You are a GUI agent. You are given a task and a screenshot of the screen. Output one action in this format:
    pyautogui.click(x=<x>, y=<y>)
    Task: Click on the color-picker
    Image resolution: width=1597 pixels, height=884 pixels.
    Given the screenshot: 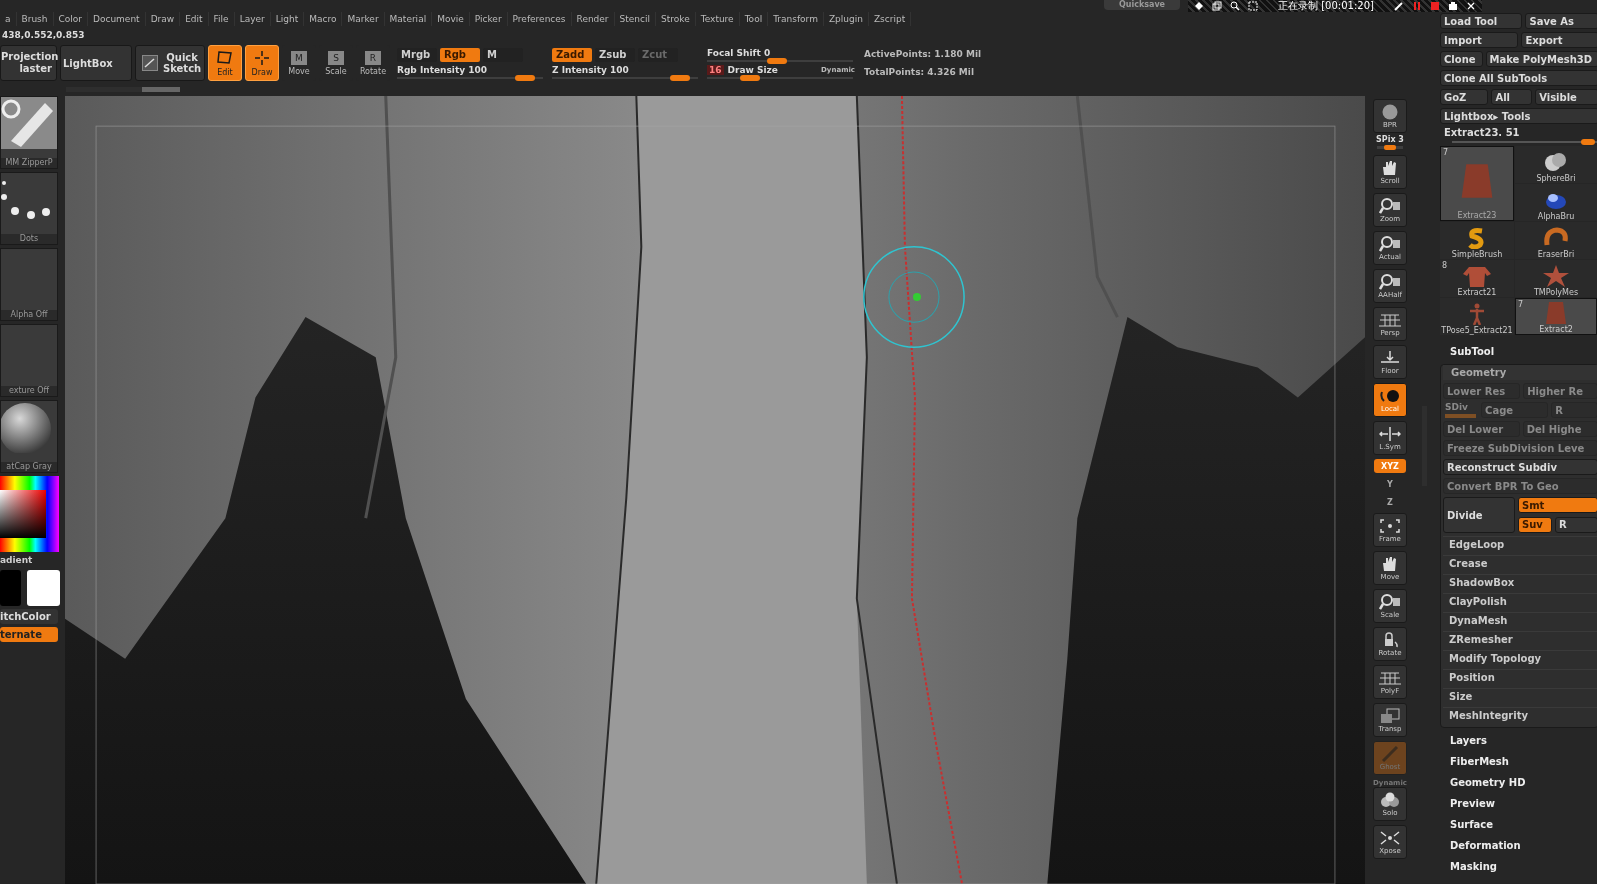 What is the action you would take?
    pyautogui.click(x=29, y=514)
    